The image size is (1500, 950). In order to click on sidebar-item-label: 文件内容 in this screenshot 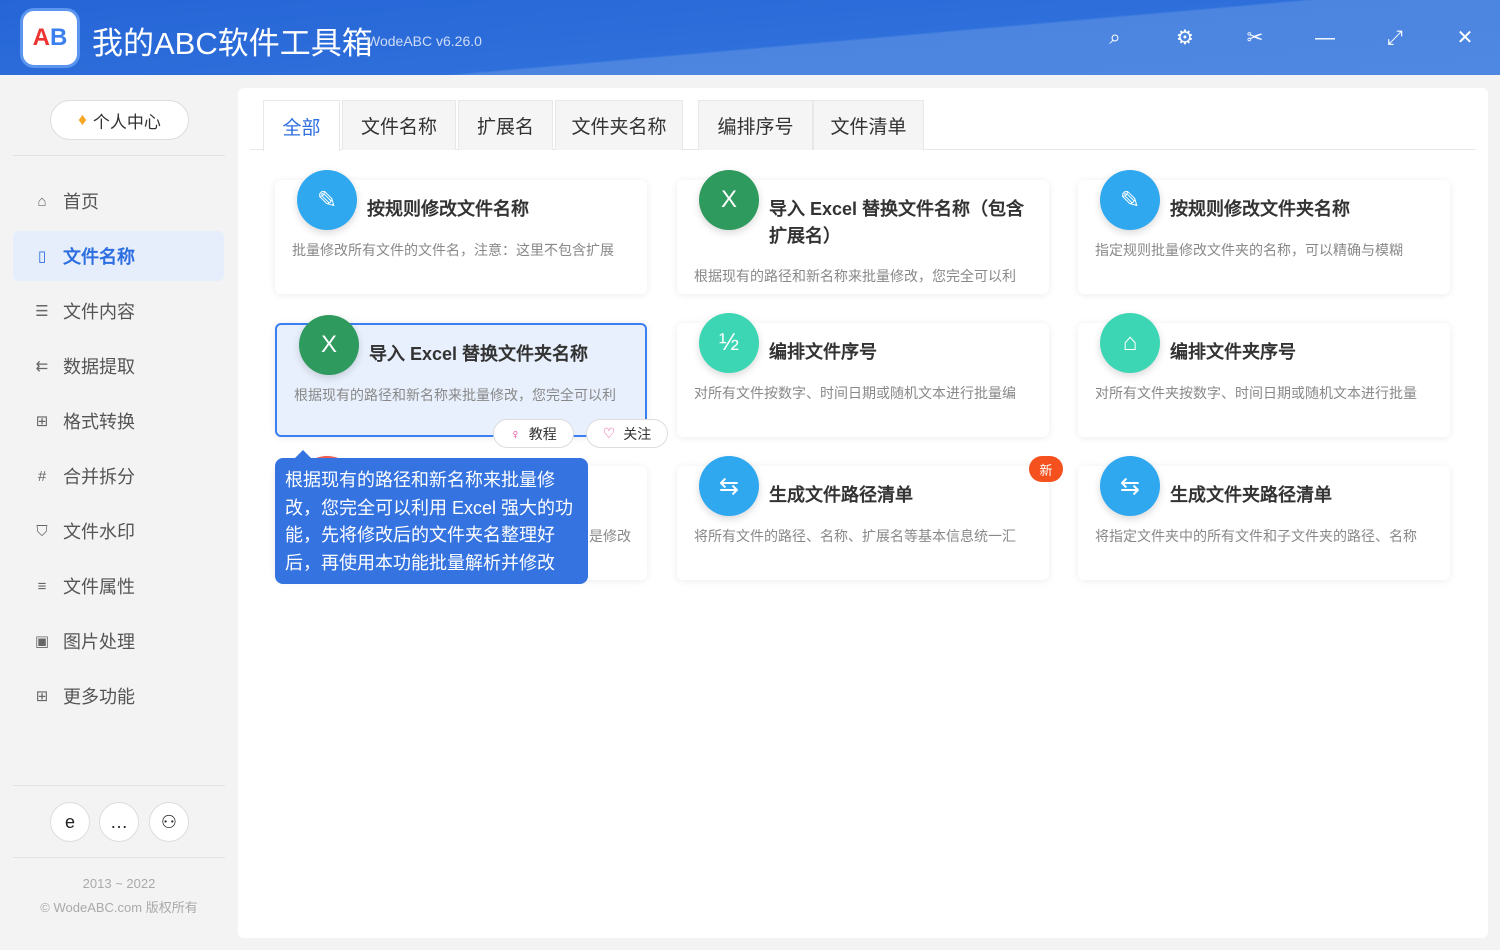, I will do `click(99, 312)`.